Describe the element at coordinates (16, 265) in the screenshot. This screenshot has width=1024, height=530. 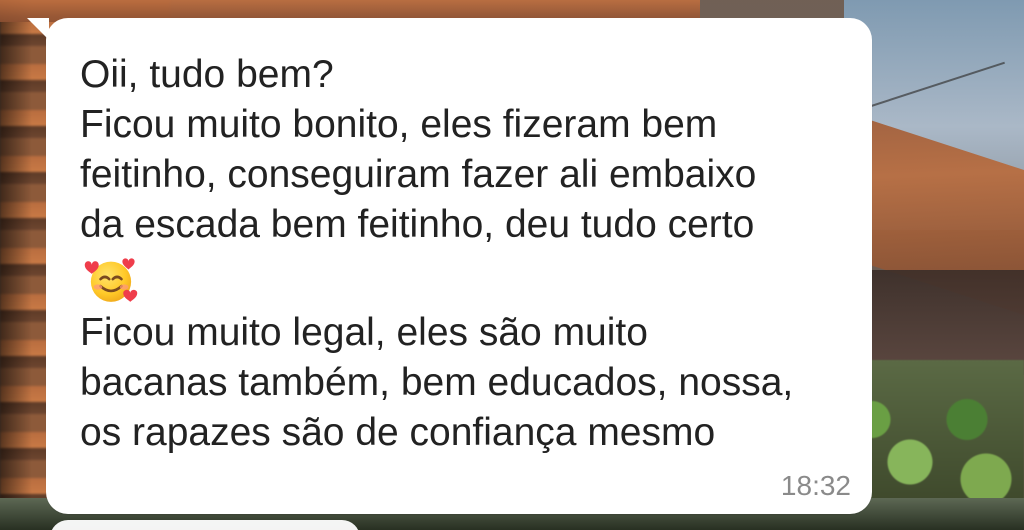
I see `background-shadow` at that location.